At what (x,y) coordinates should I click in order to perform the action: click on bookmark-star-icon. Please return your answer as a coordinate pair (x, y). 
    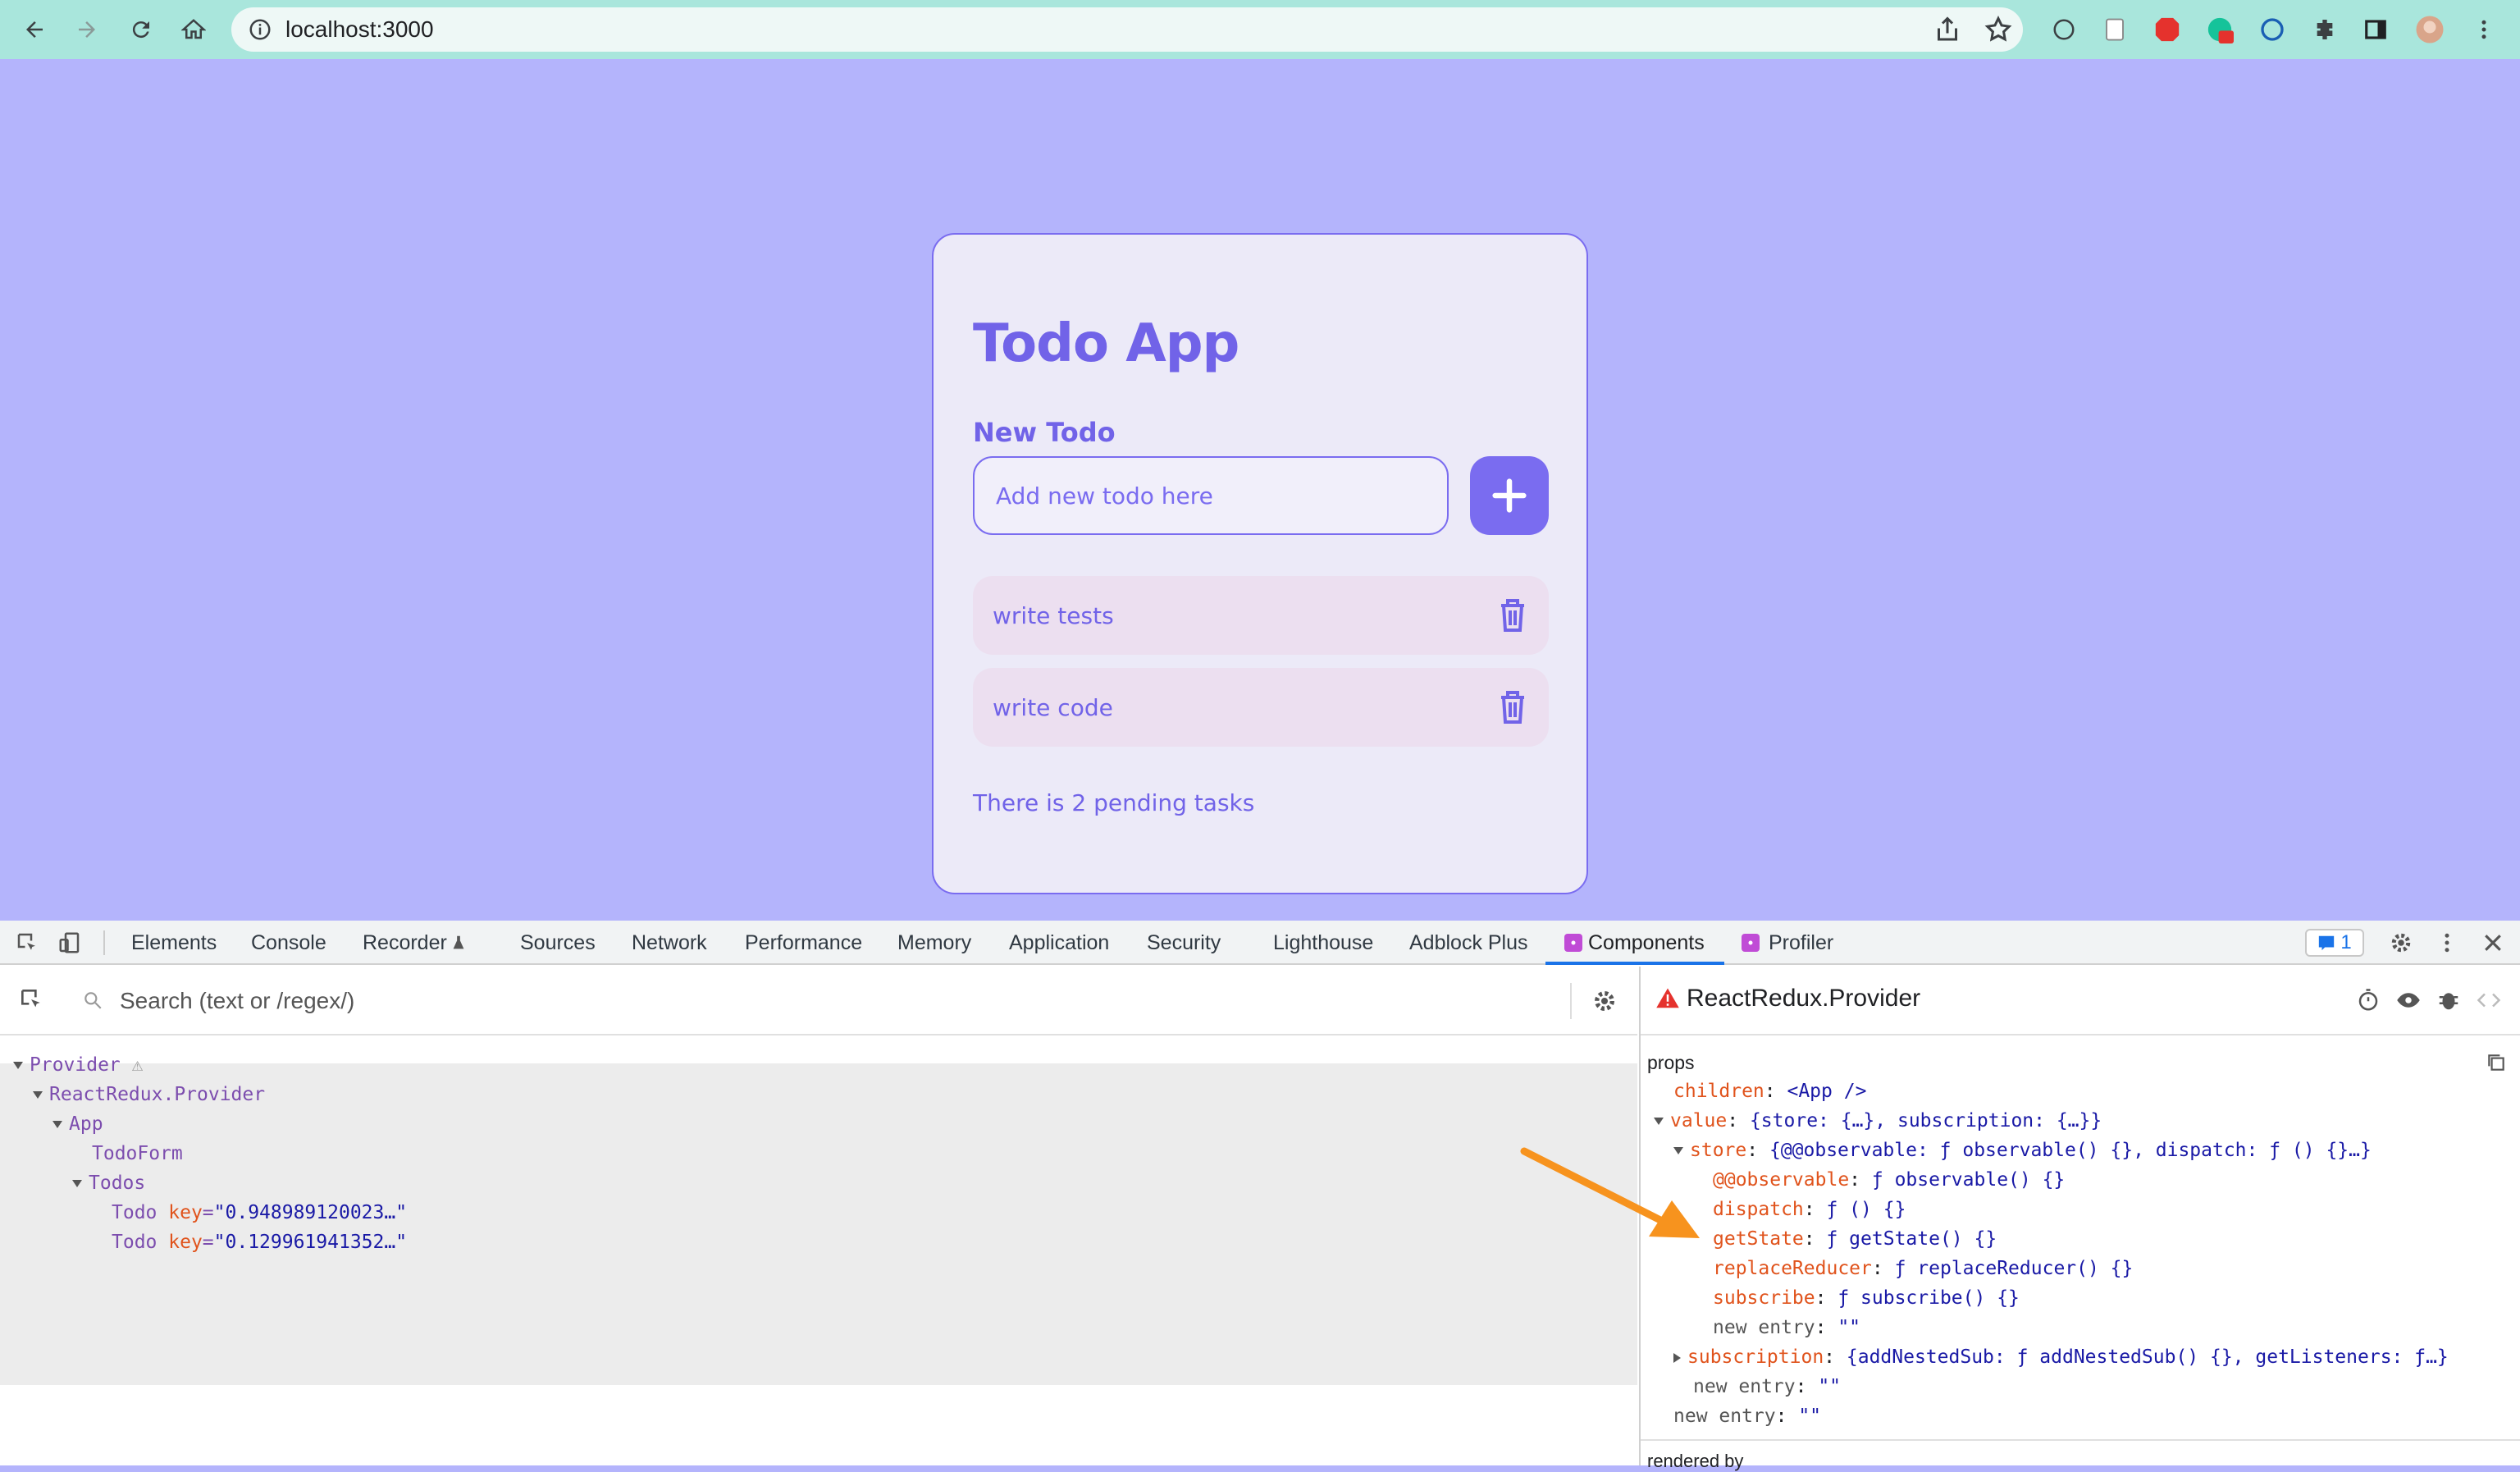
    Looking at the image, I should click on (1999, 29).